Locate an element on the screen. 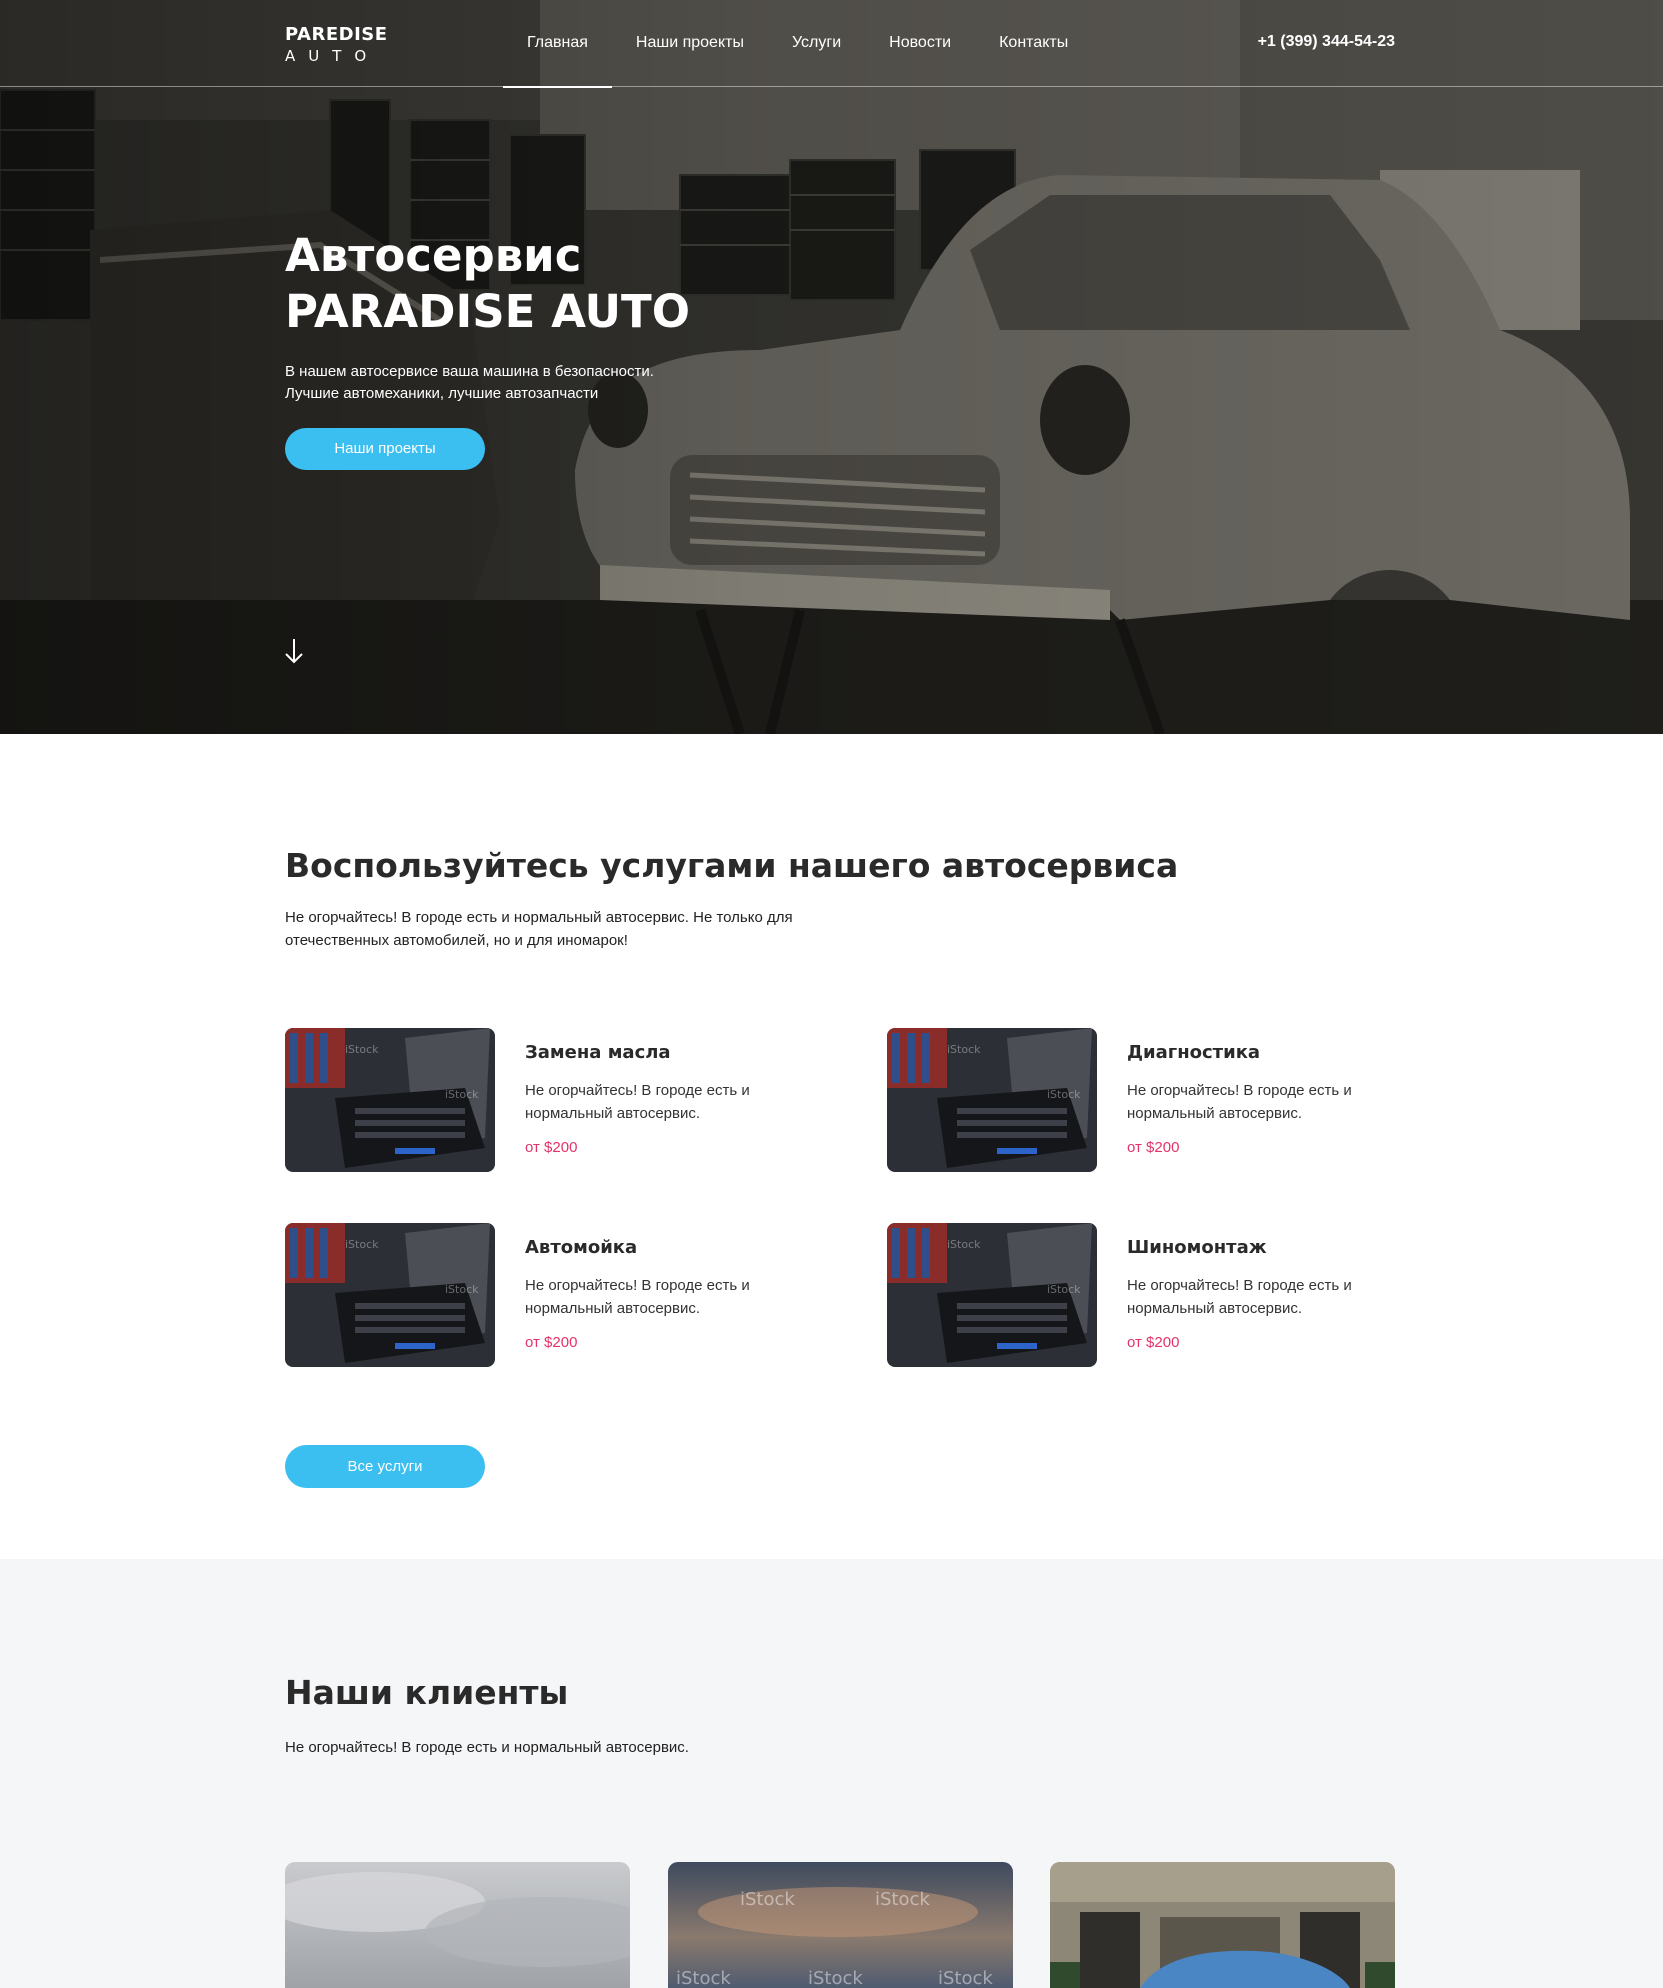  logo-top-text: PAREDISE is located at coordinates (336, 34).